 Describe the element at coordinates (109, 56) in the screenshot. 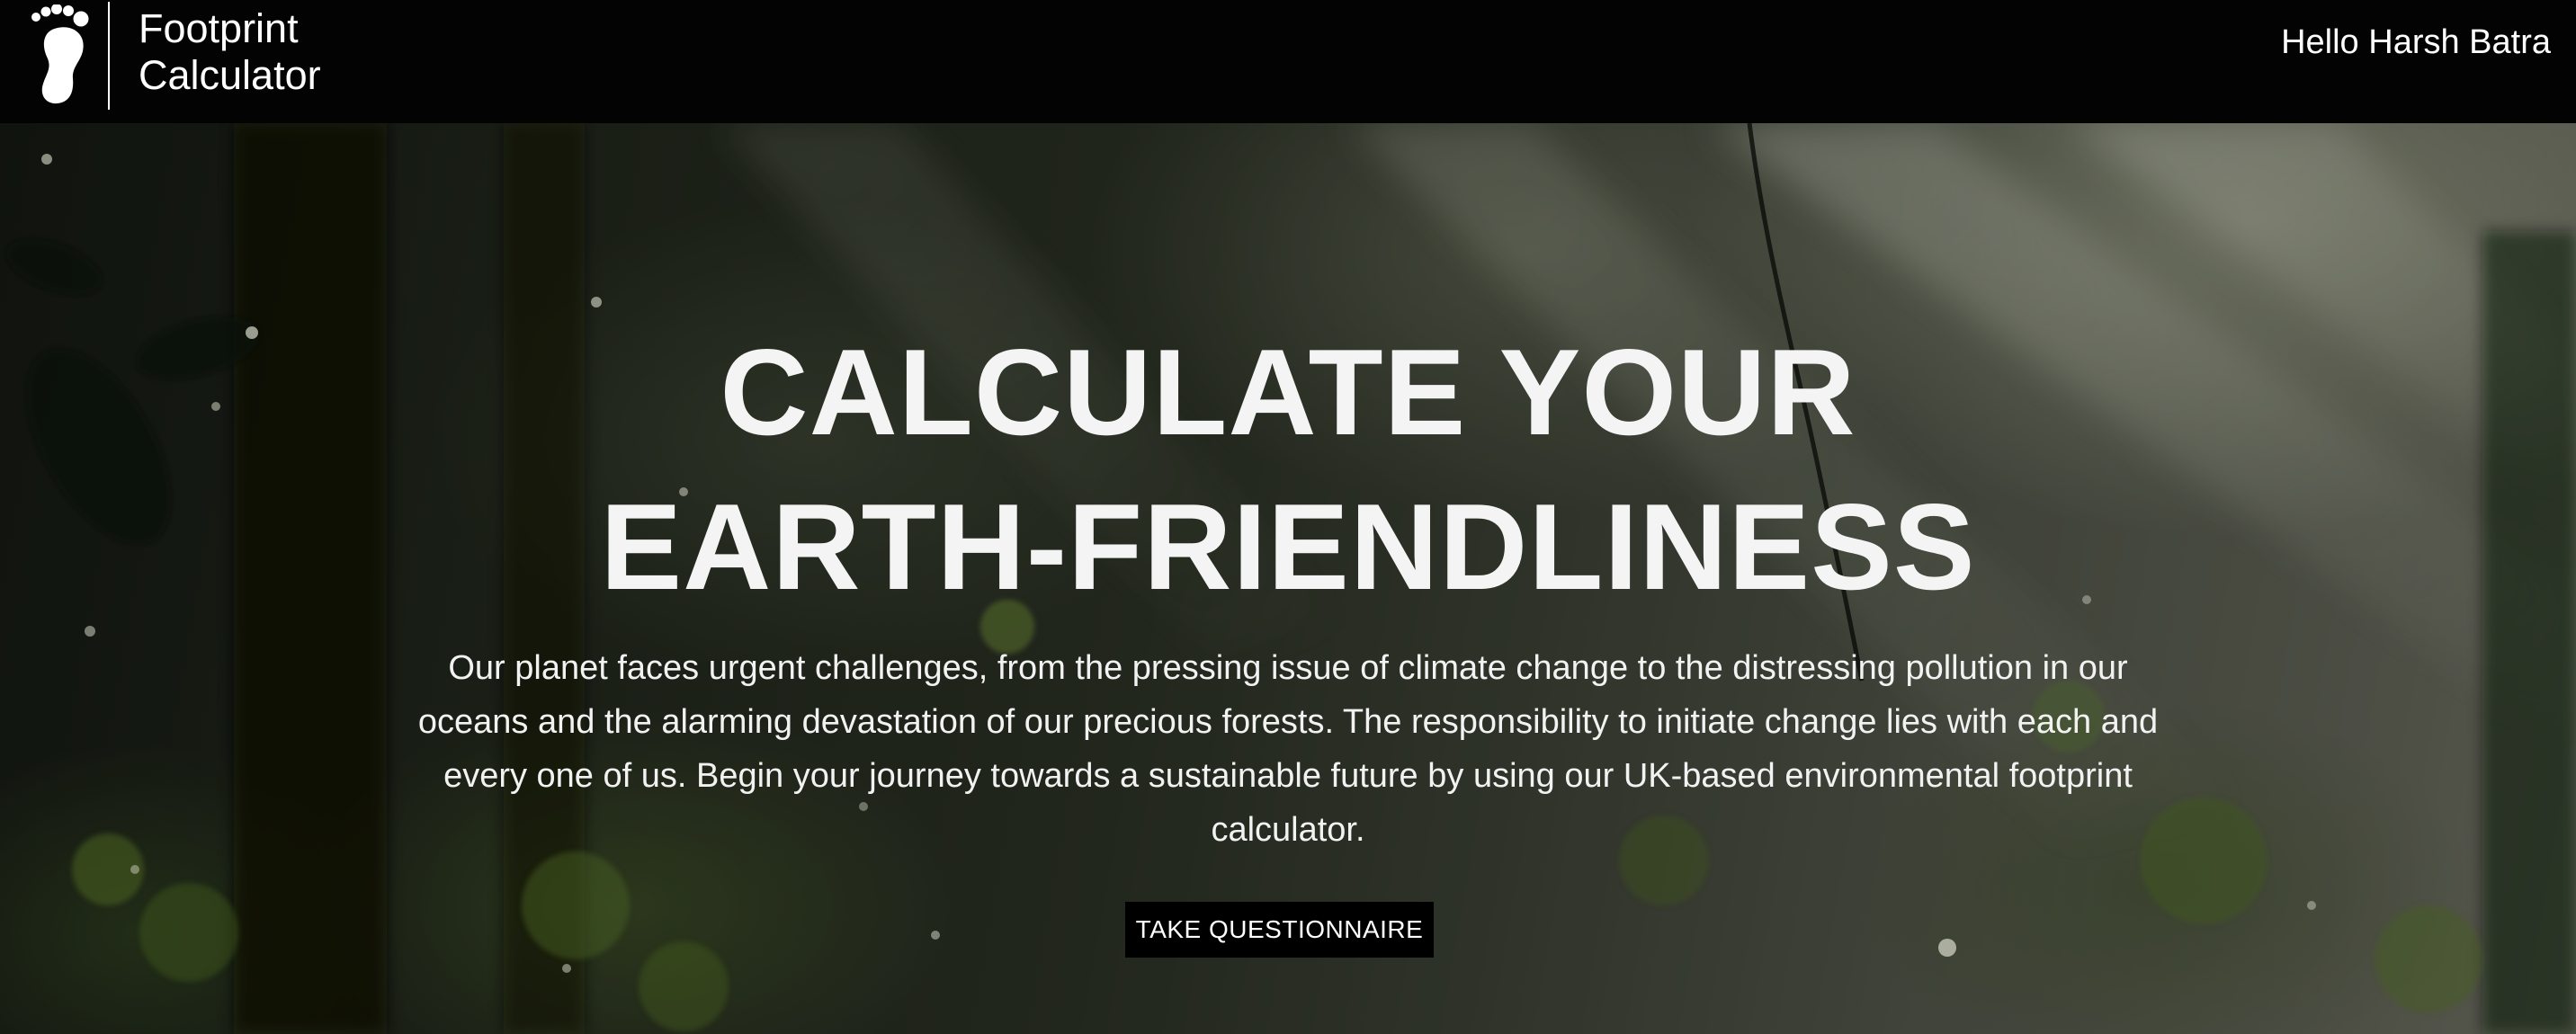

I see `brand-divider` at that location.